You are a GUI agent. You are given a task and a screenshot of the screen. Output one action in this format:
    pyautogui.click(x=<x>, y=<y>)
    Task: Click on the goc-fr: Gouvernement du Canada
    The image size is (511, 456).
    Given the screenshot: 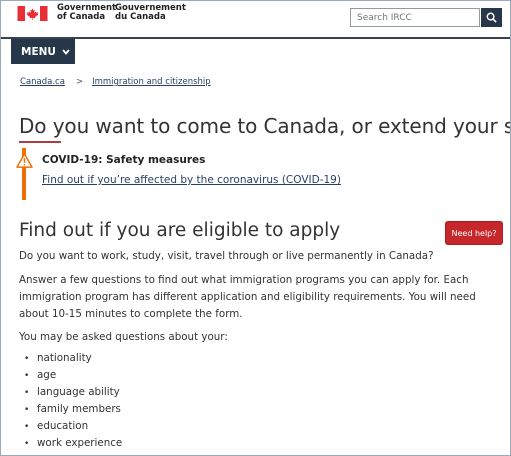 What is the action you would take?
    pyautogui.click(x=150, y=13)
    